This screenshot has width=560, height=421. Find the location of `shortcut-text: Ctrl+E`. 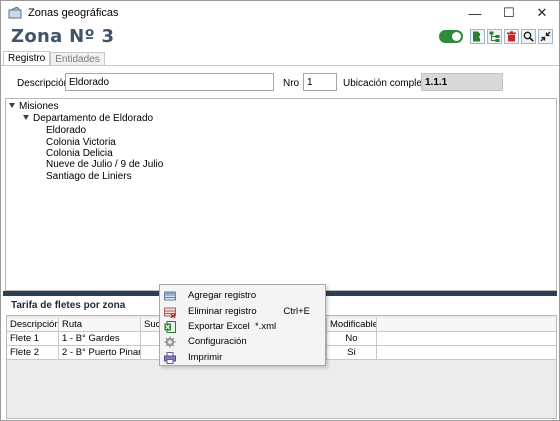

shortcut-text: Ctrl+E is located at coordinates (296, 311).